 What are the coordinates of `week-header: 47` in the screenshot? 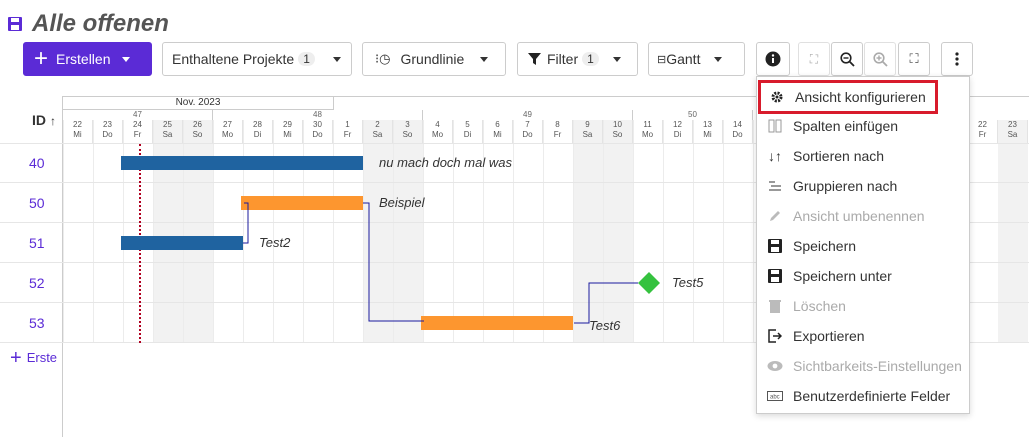 It's located at (138, 115).